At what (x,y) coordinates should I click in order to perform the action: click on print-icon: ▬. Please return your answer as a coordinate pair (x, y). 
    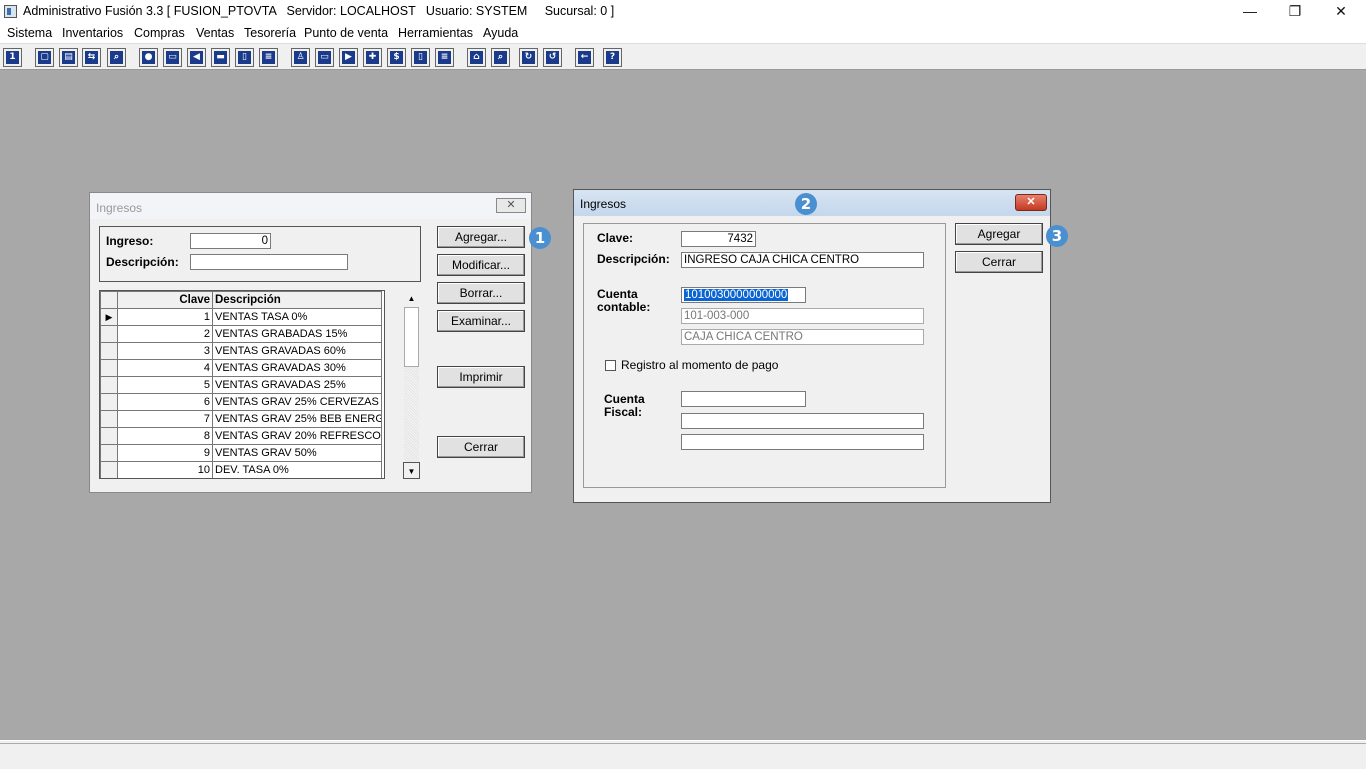
    Looking at the image, I should click on (220, 57).